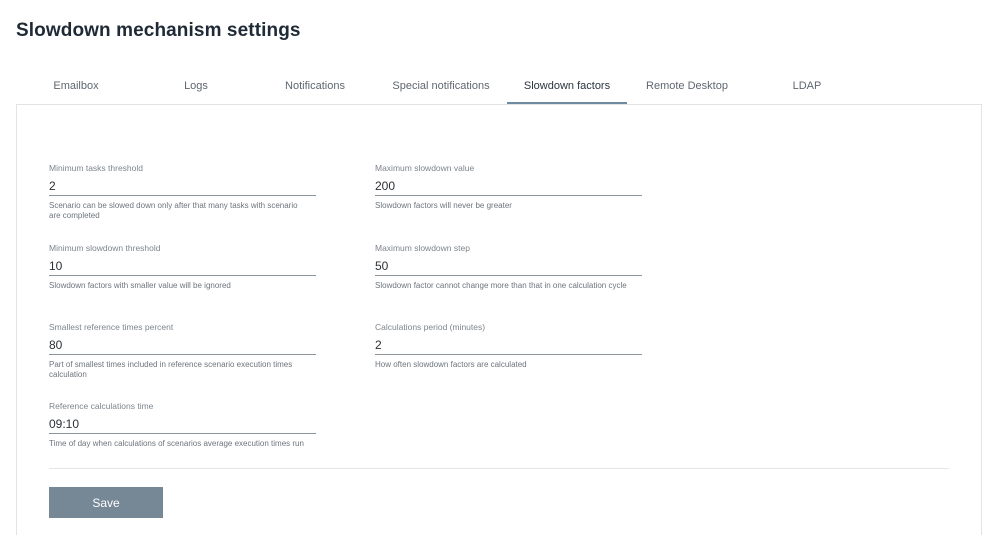  Describe the element at coordinates (182, 344) in the screenshot. I see `smallest-reference-times-percent-input` at that location.